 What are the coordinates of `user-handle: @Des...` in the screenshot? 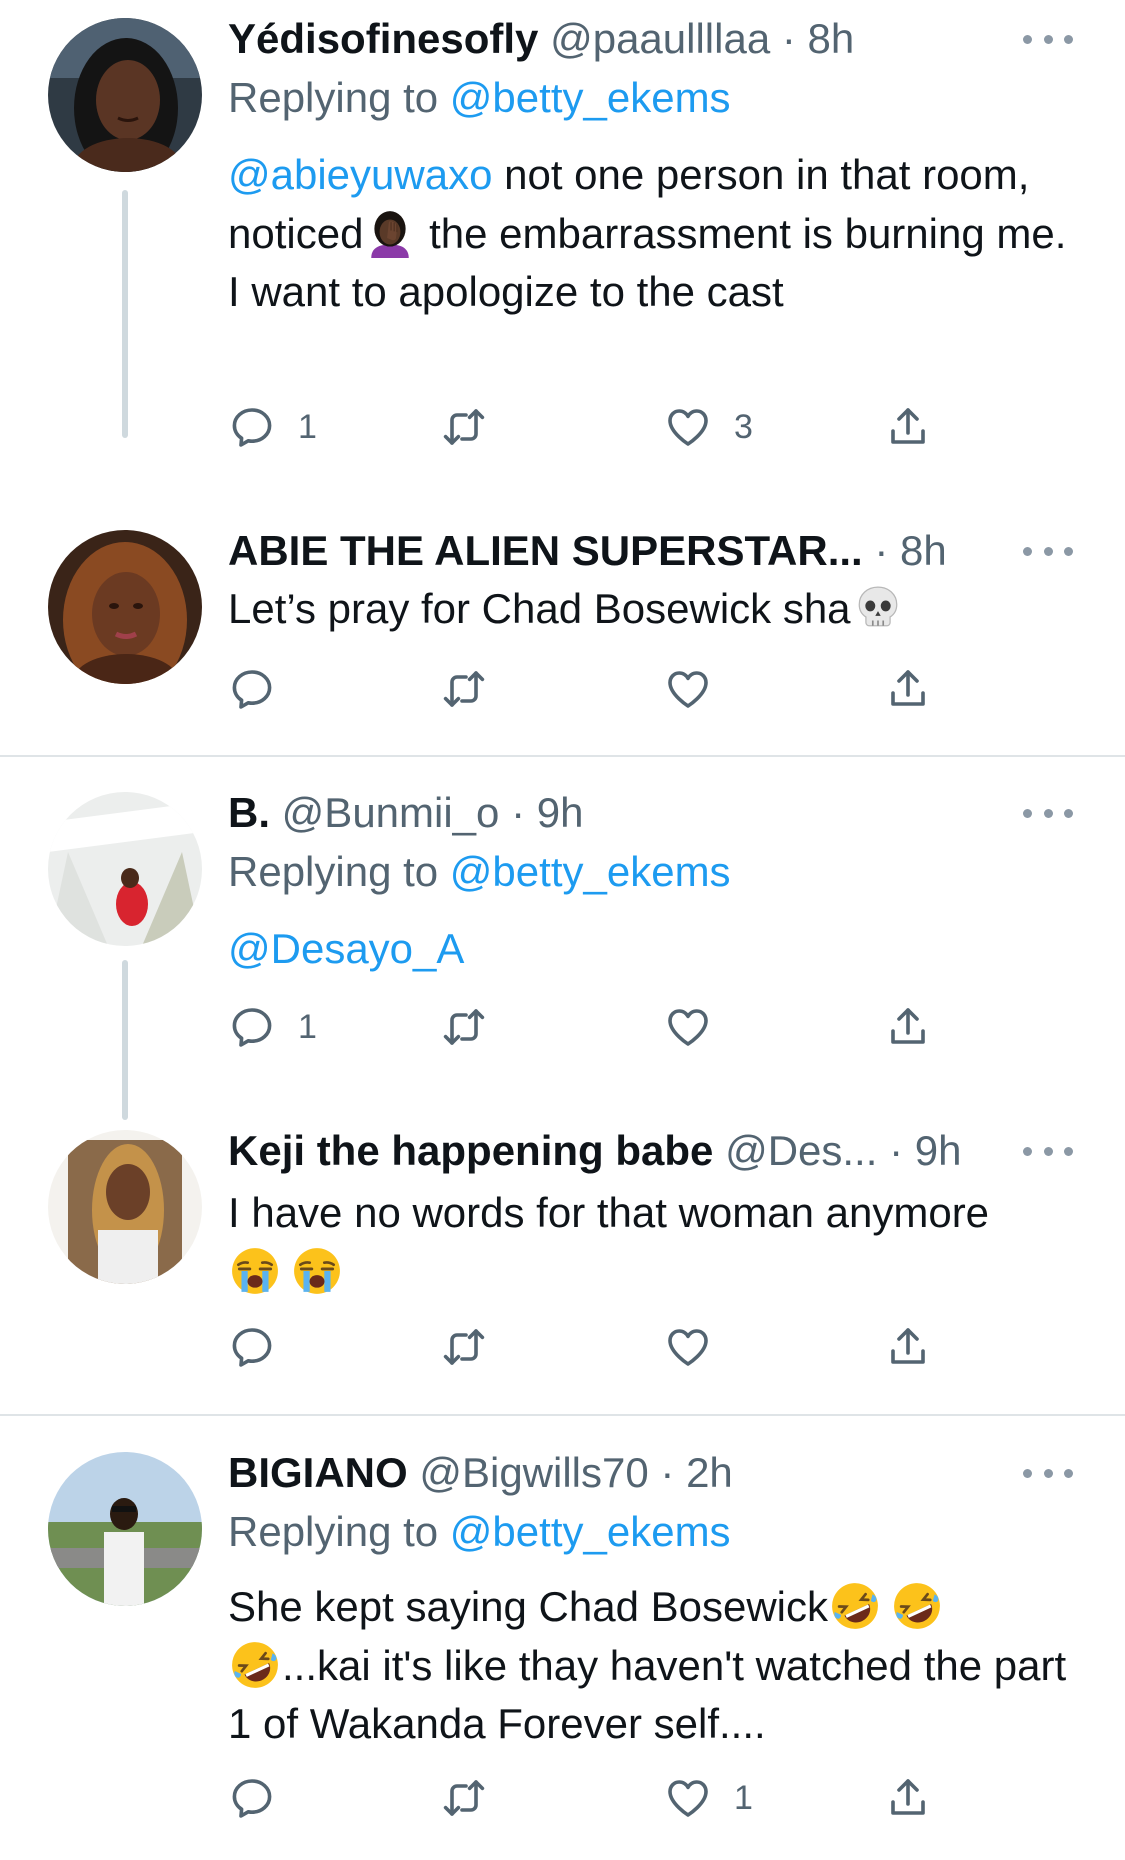 It's located at (807, 1150).